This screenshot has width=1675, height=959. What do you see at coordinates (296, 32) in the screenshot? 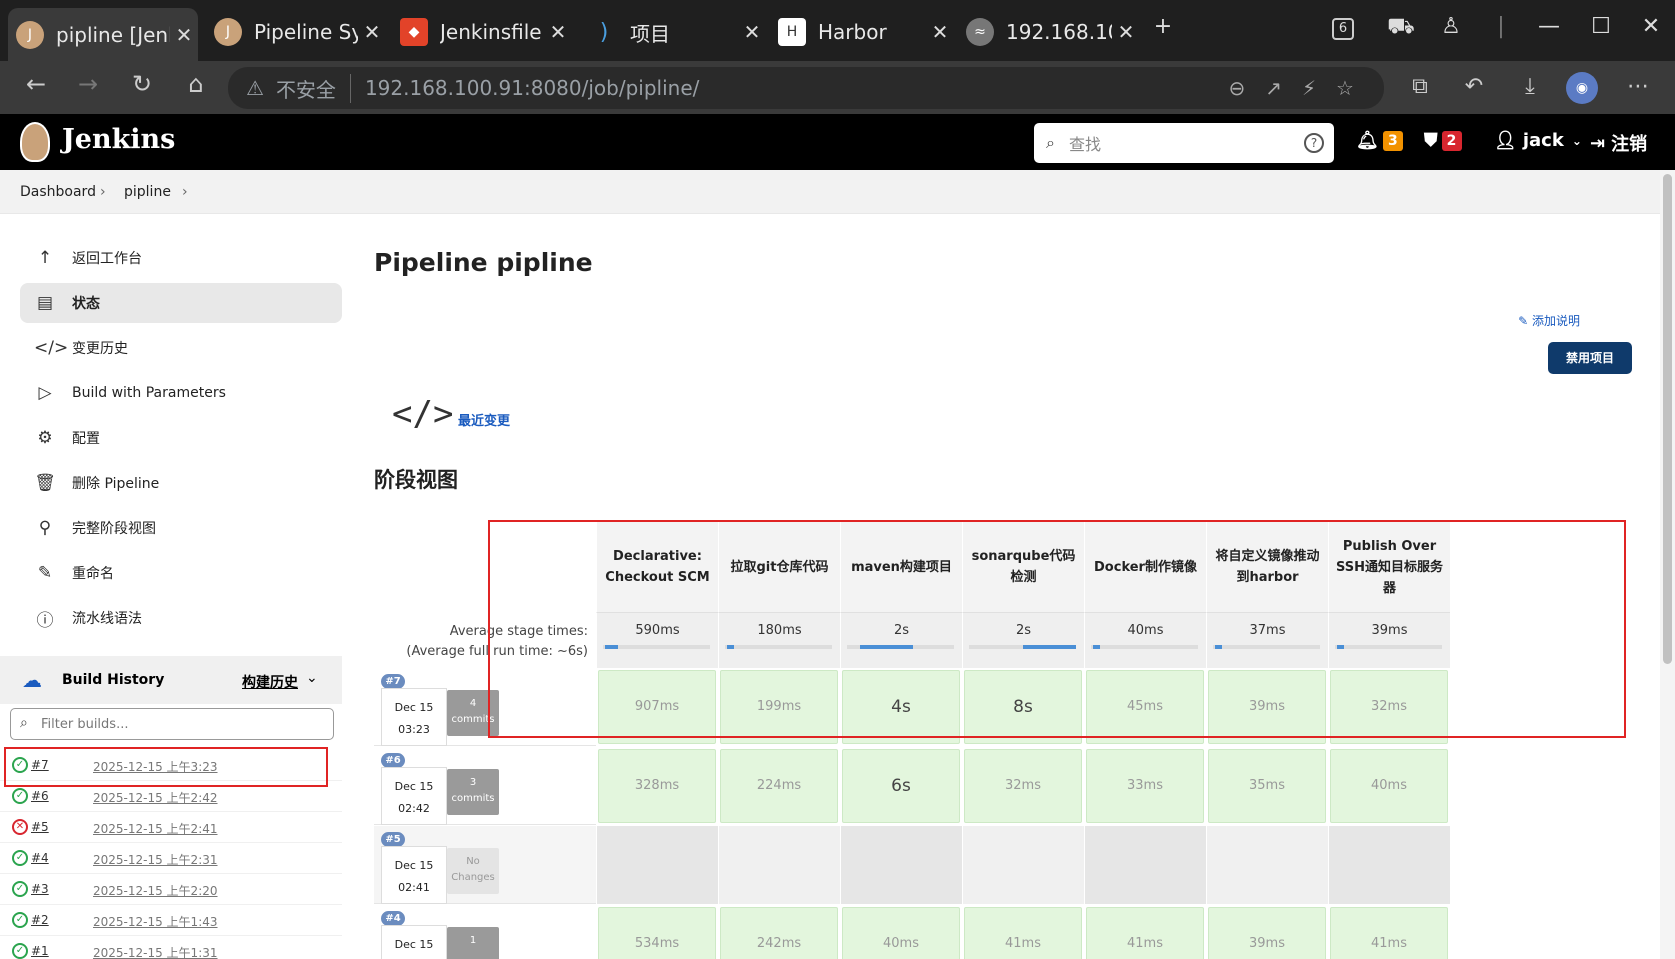
I see `tab-pipeline-syntax: J Pipeline Syntax ✕` at bounding box center [296, 32].